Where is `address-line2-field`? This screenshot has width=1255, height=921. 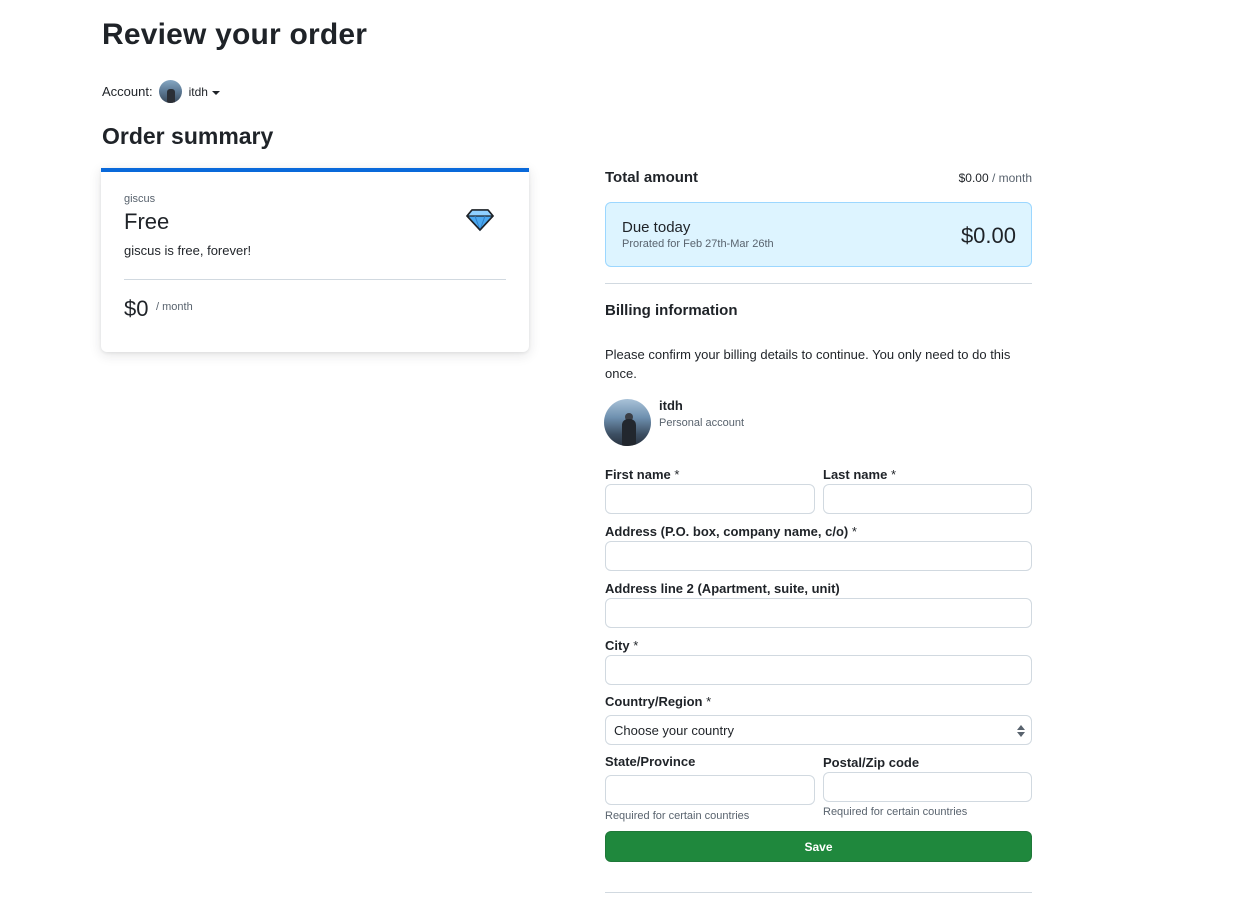 address-line2-field is located at coordinates (818, 613).